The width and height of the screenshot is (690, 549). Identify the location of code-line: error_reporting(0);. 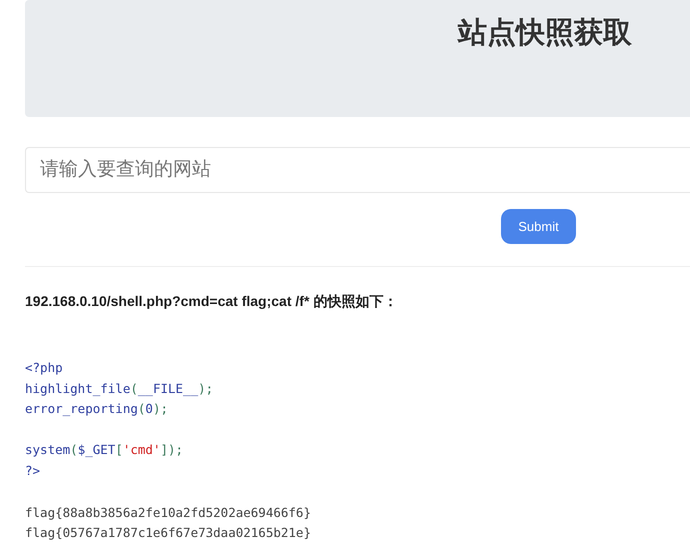
(96, 409).